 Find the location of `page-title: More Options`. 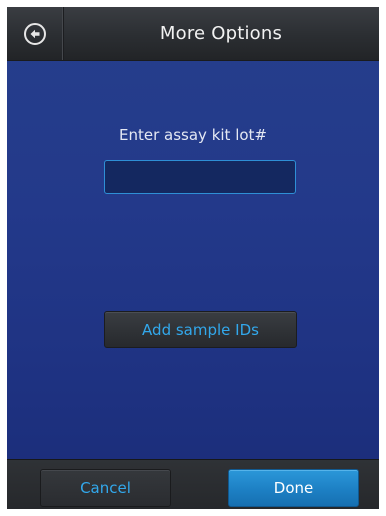

page-title: More Options is located at coordinates (221, 33).